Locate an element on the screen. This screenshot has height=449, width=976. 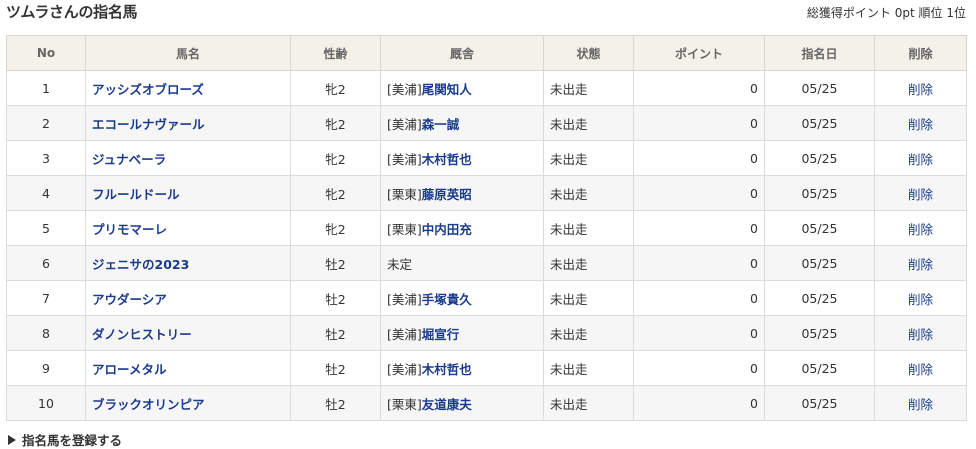
cell-name: ブラックオリンピア is located at coordinates (188, 403).